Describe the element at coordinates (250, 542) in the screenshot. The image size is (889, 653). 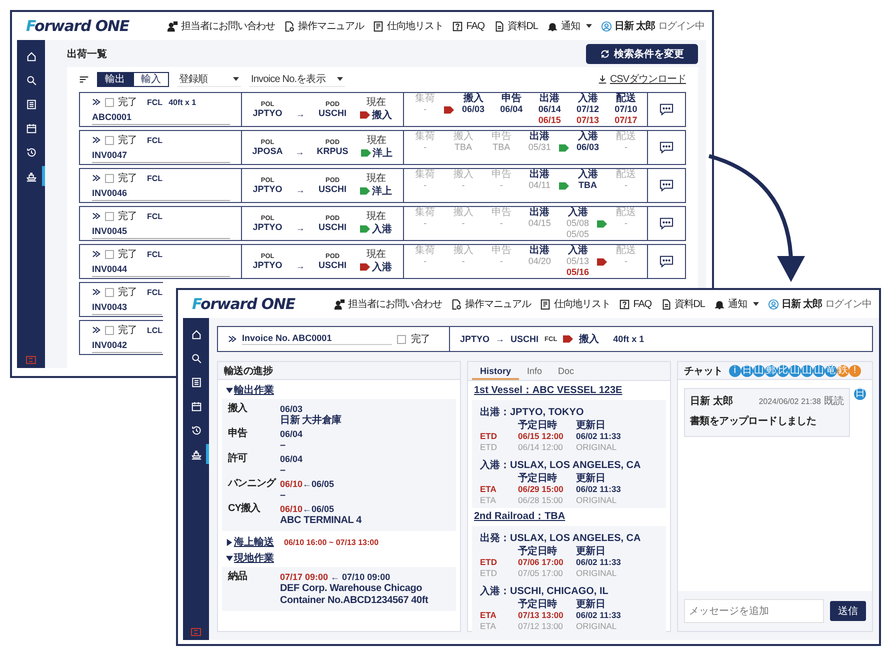
I see `section-toggle: 海上輸送` at that location.